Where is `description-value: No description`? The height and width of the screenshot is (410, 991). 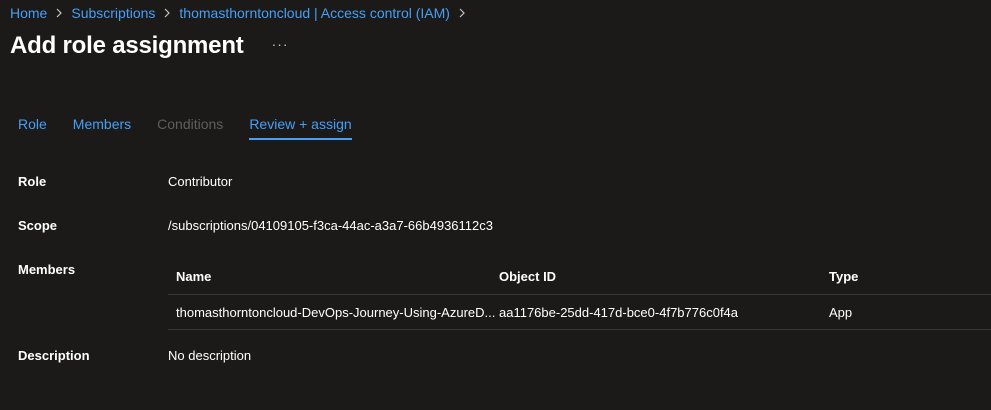 description-value: No description is located at coordinates (210, 355).